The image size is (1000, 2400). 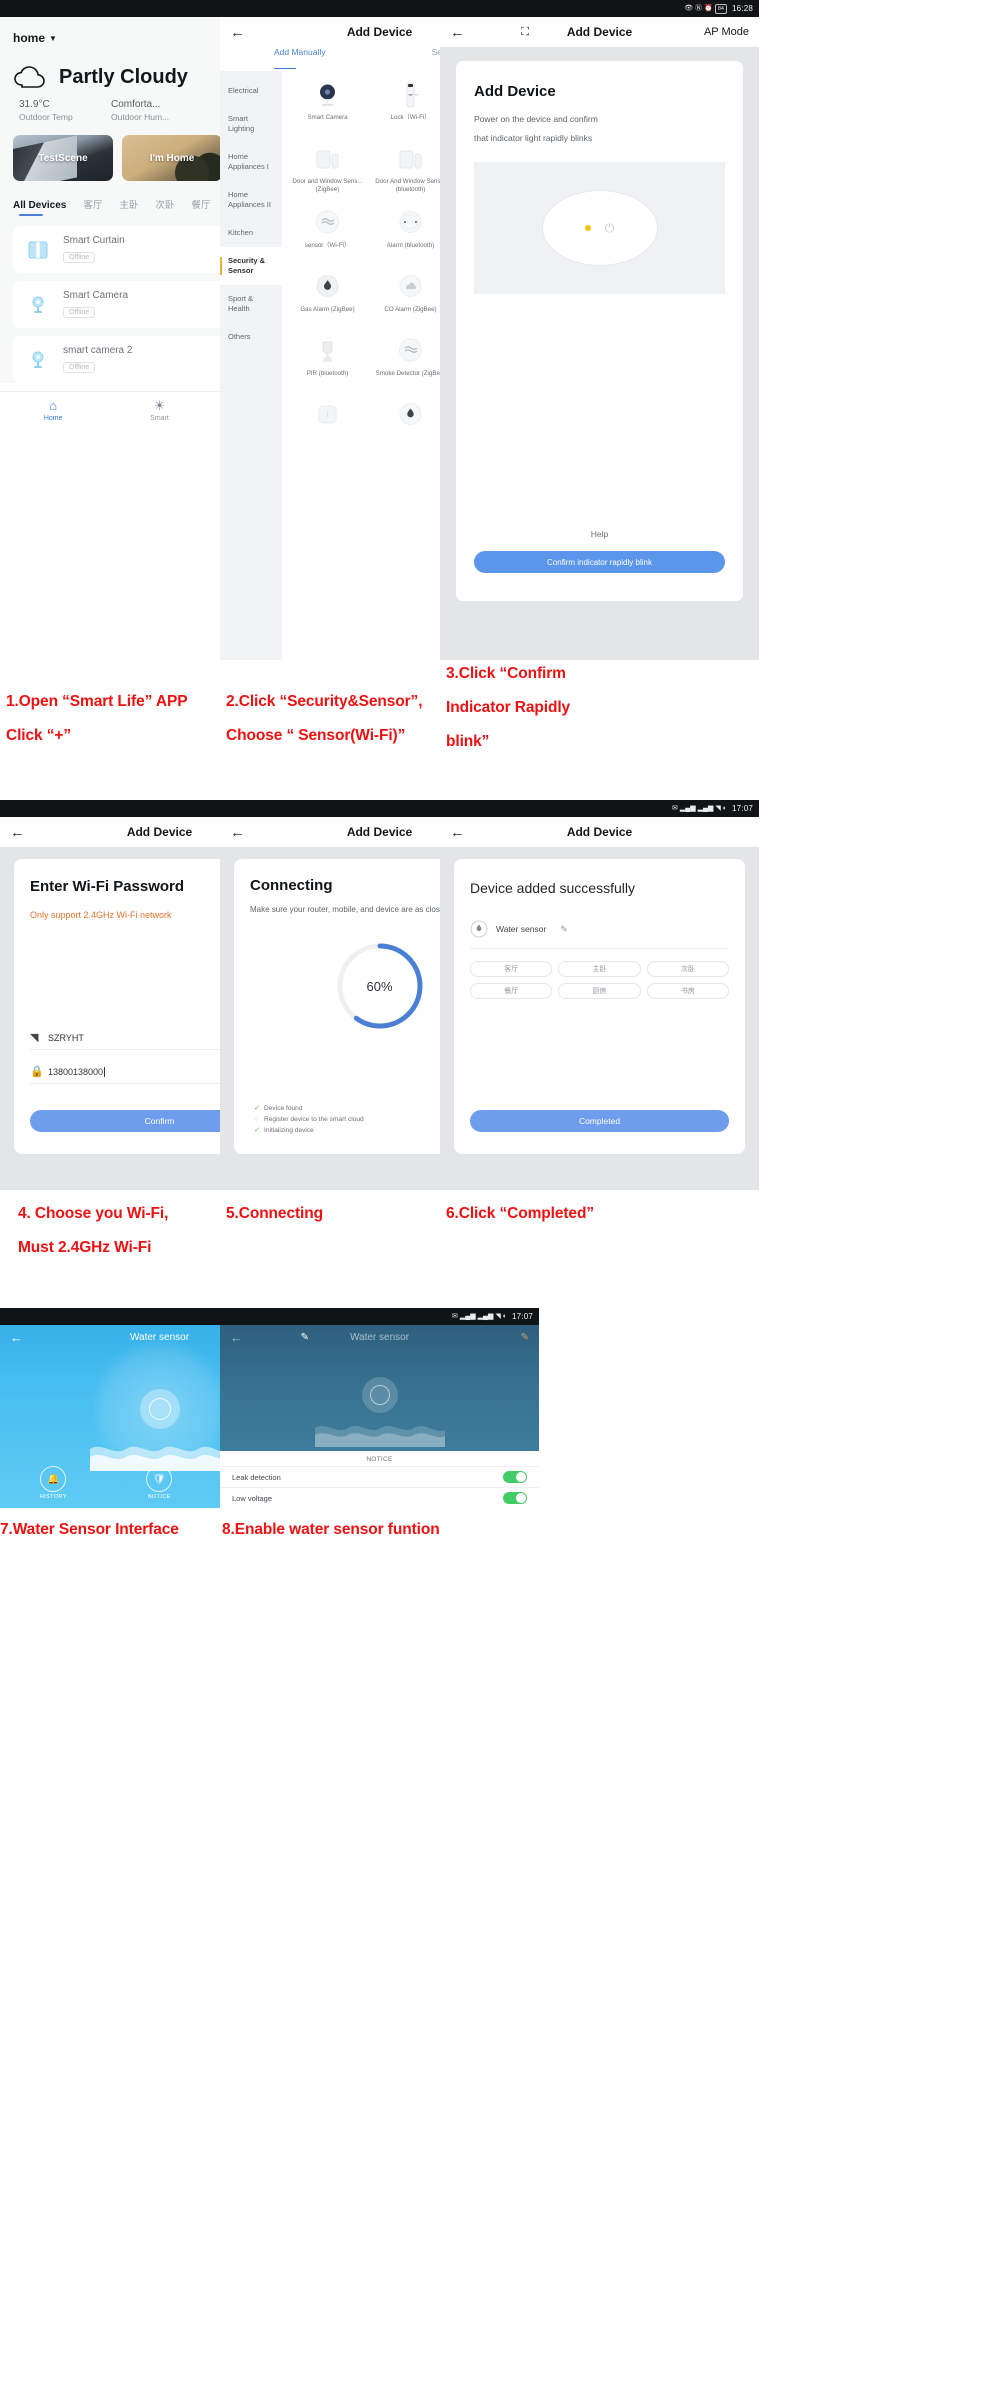 What do you see at coordinates (251, 162) in the screenshot?
I see `sidebar-item-home-appliances-1: Home Appliances I` at bounding box center [251, 162].